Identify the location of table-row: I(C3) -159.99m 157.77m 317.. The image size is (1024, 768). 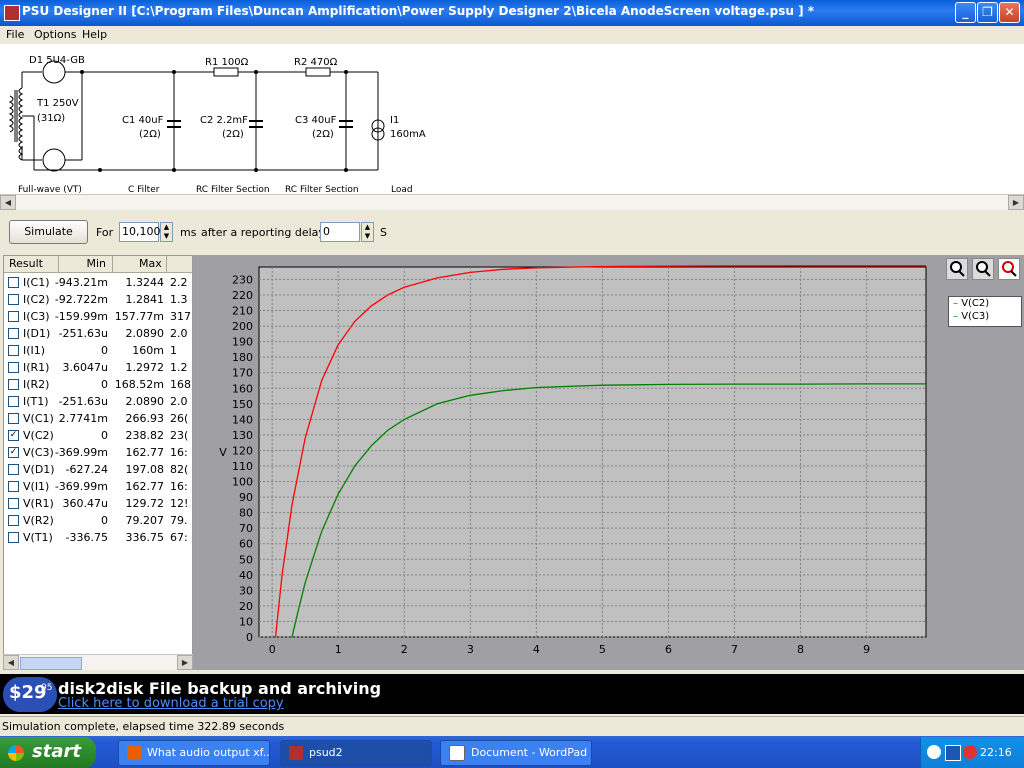
(98, 316).